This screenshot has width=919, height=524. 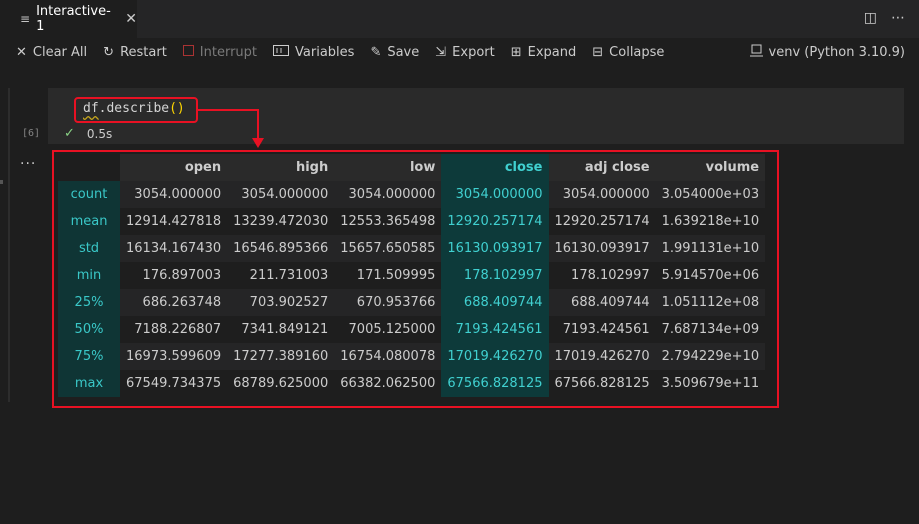 What do you see at coordinates (188, 52) in the screenshot?
I see `stop-icon` at bounding box center [188, 52].